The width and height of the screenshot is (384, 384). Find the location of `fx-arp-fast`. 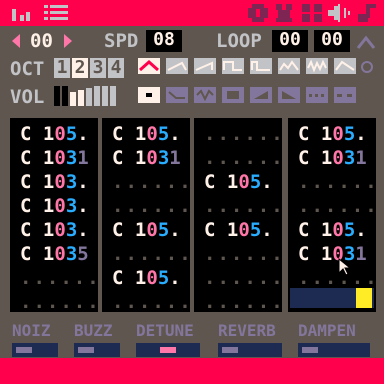

fx-arp-fast is located at coordinates (317, 95).